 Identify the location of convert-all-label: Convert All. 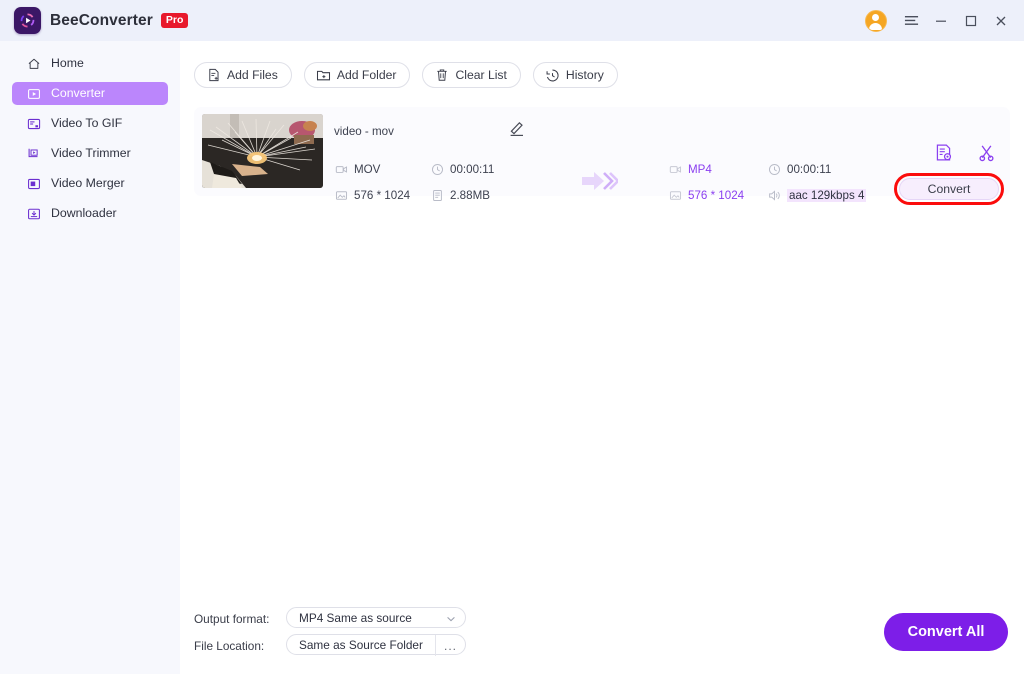
(946, 632).